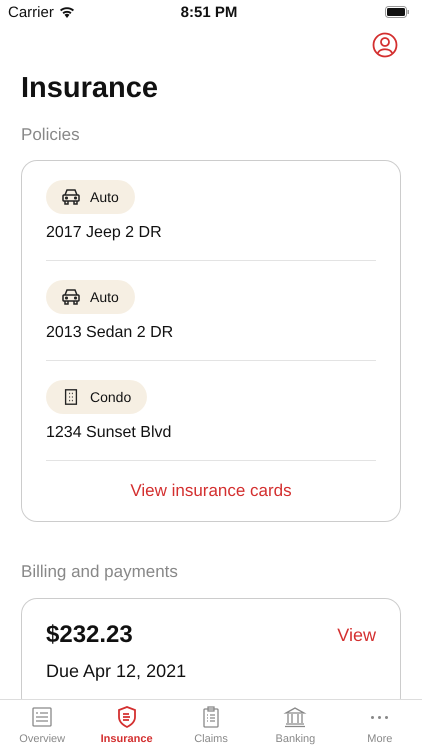  I want to click on amount-due: $232.23, so click(89, 635).